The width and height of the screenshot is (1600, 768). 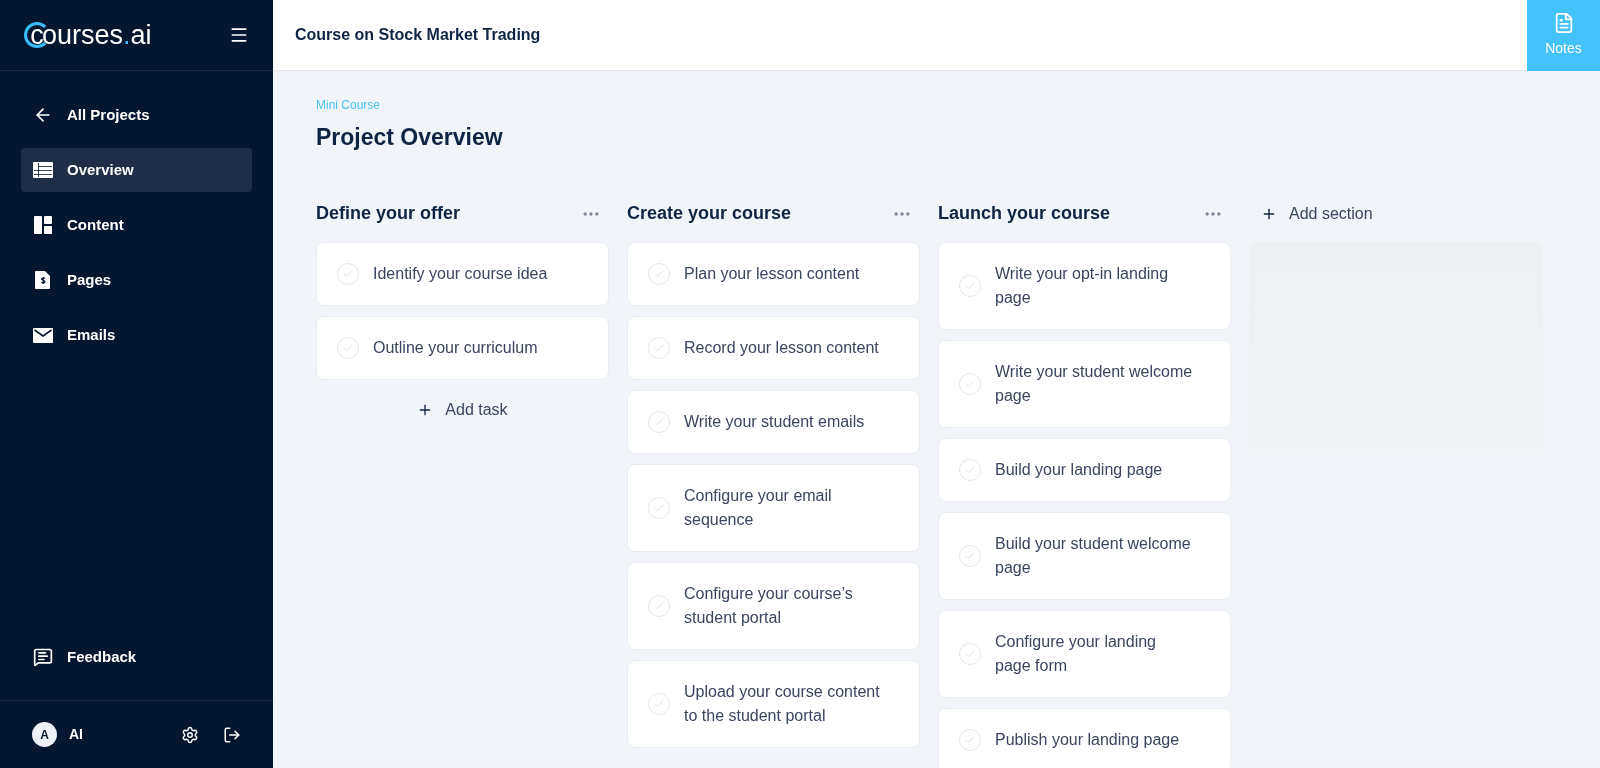 What do you see at coordinates (190, 734) in the screenshot?
I see `settings-icon` at bounding box center [190, 734].